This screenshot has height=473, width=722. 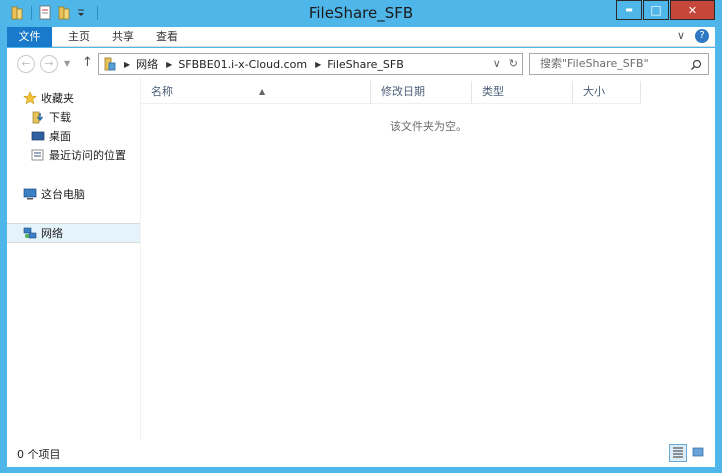 I want to click on close-button: ✕, so click(x=692, y=10).